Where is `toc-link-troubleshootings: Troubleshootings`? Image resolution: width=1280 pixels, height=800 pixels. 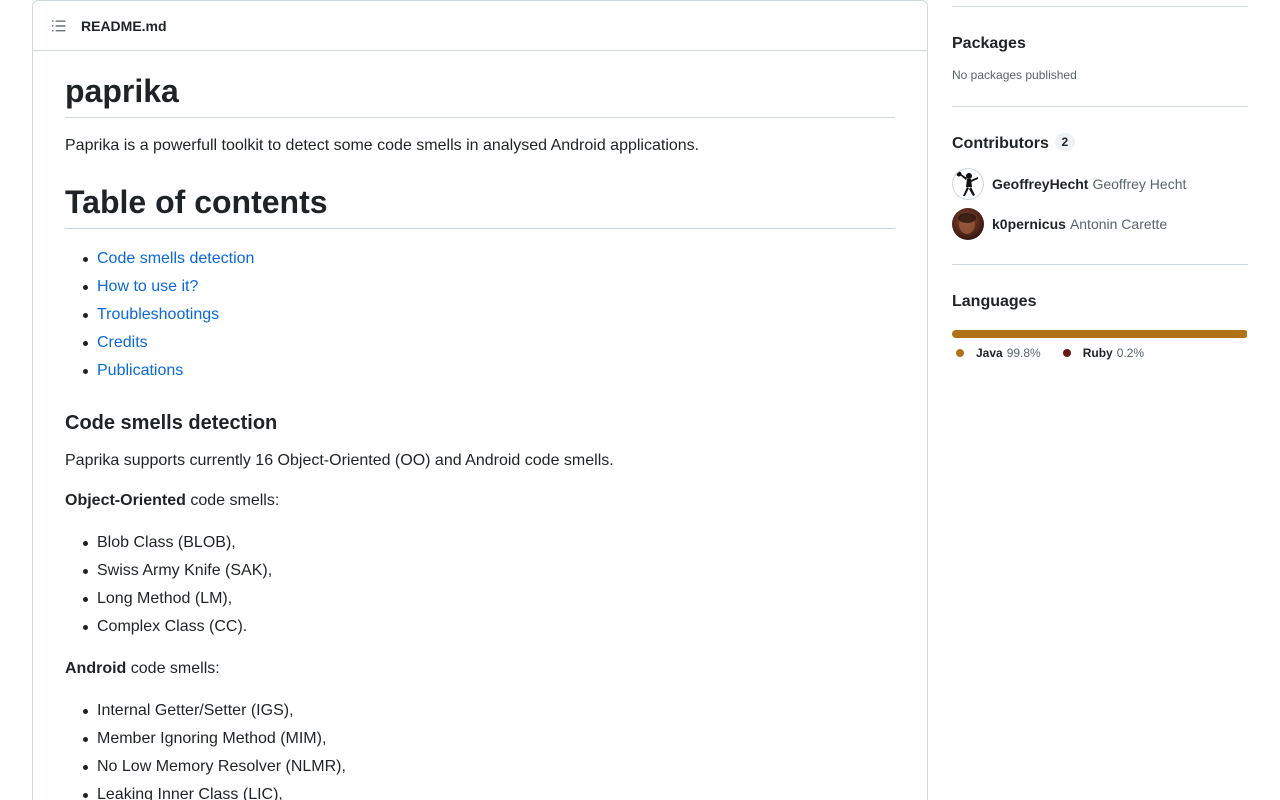
toc-link-troubleshootings: Troubleshootings is located at coordinates (158, 314).